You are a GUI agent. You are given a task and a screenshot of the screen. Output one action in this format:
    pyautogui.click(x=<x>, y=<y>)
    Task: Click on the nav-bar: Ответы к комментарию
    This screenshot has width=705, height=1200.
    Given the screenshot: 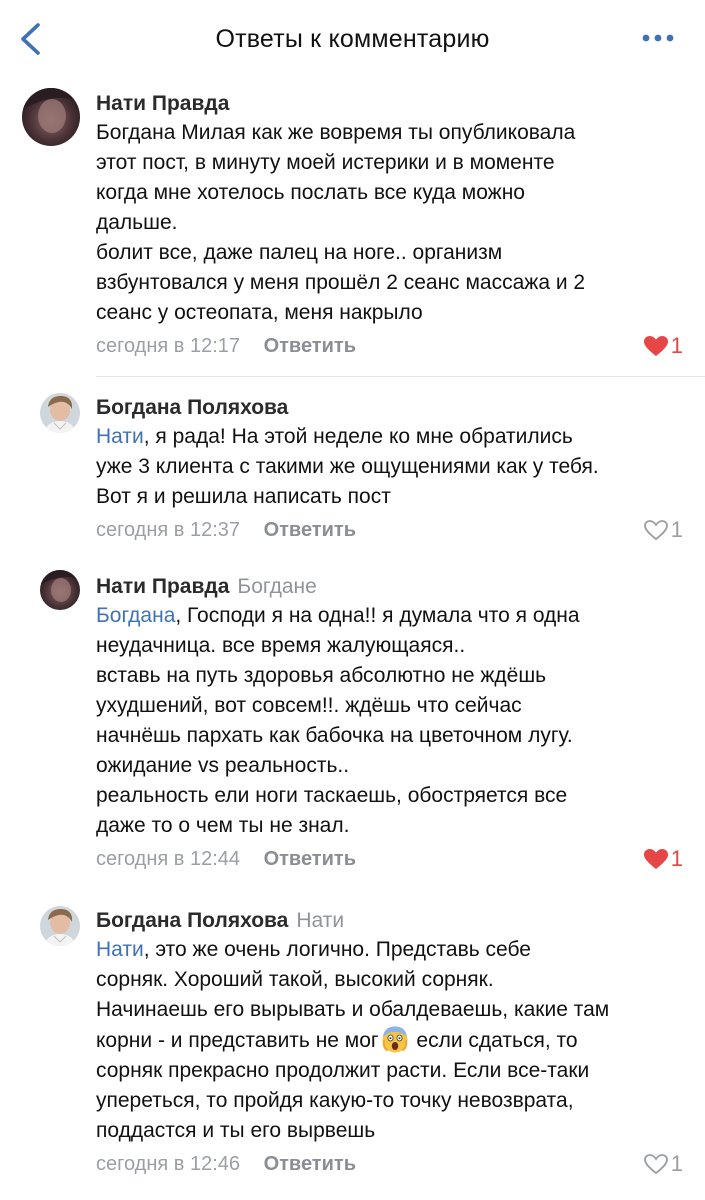 What is the action you would take?
    pyautogui.click(x=352, y=39)
    